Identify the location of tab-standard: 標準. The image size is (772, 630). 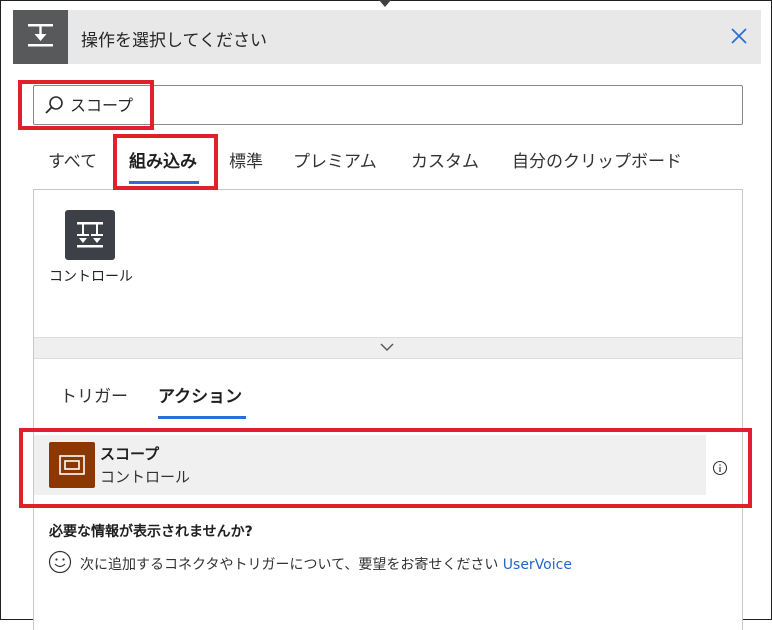
(246, 159).